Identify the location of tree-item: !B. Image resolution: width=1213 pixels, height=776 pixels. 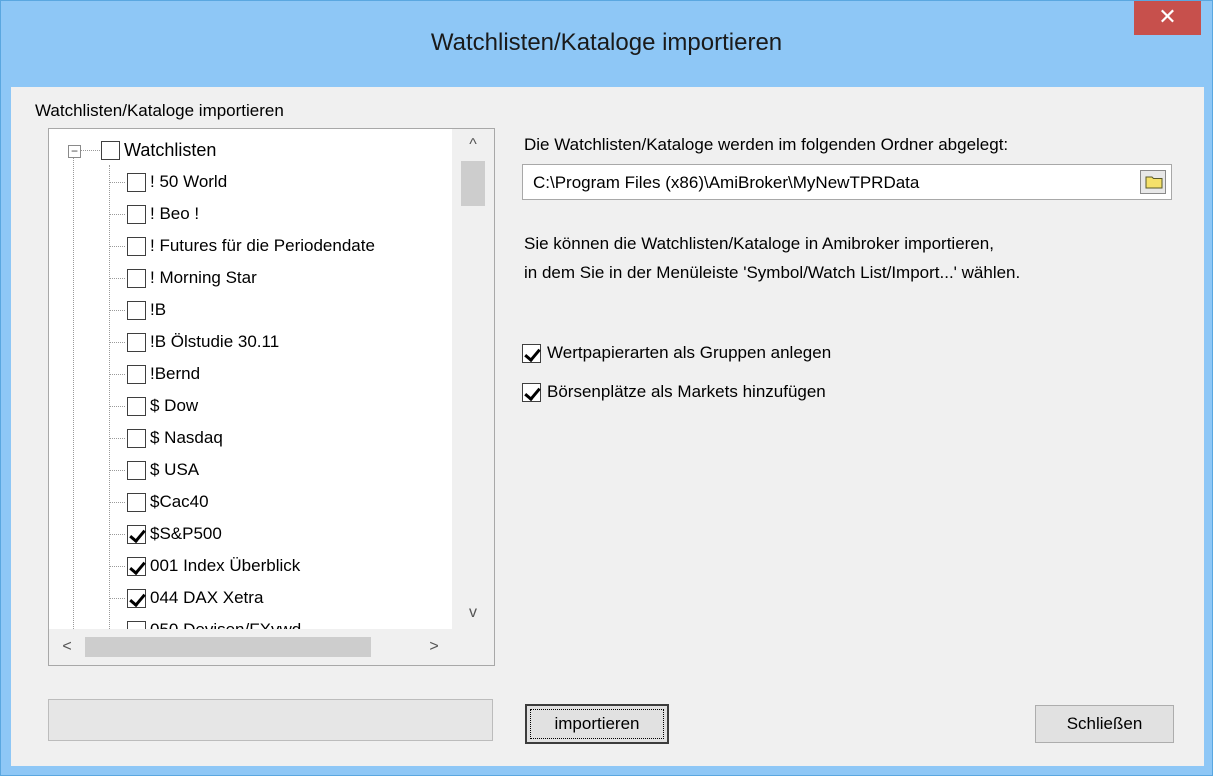
(146, 310).